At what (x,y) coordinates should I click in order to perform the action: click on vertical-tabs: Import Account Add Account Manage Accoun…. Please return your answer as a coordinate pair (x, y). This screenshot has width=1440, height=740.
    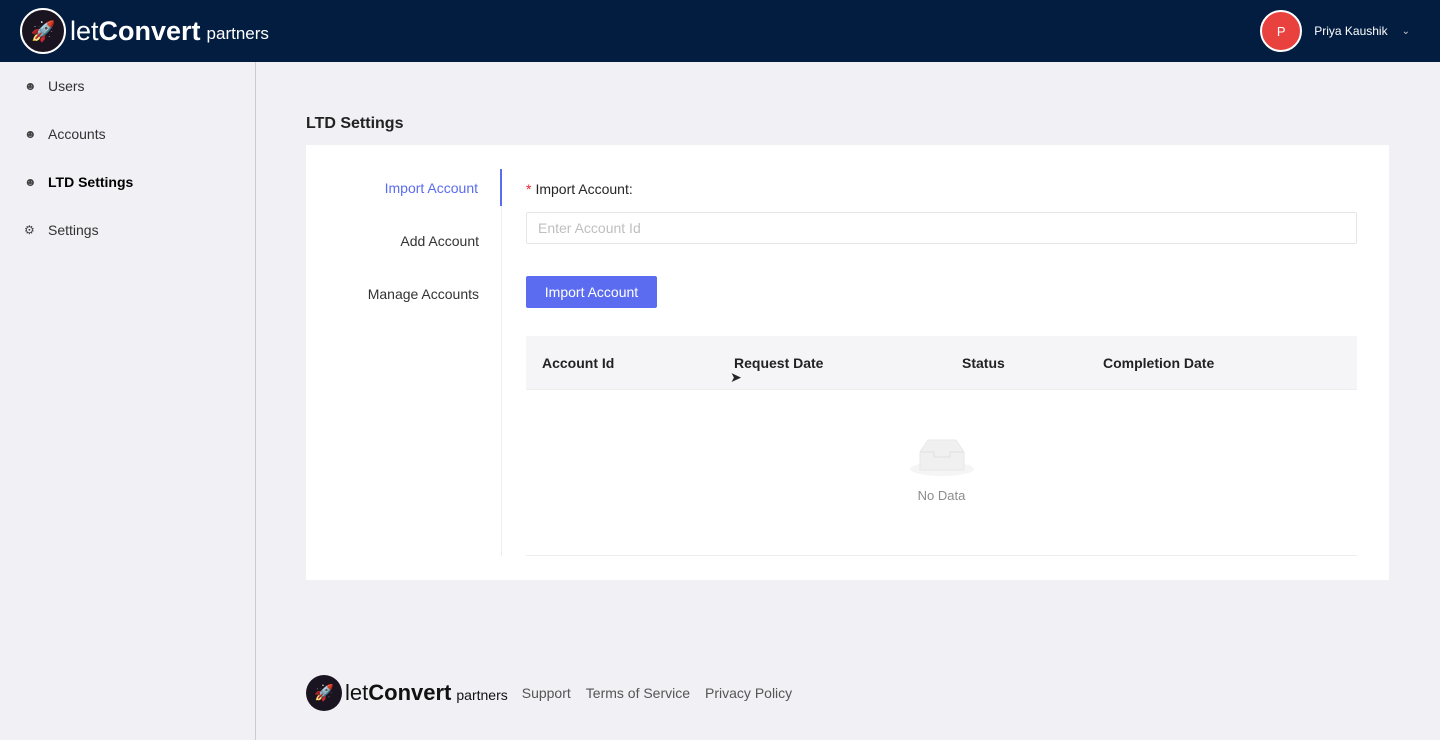
    Looking at the image, I should click on (404, 362).